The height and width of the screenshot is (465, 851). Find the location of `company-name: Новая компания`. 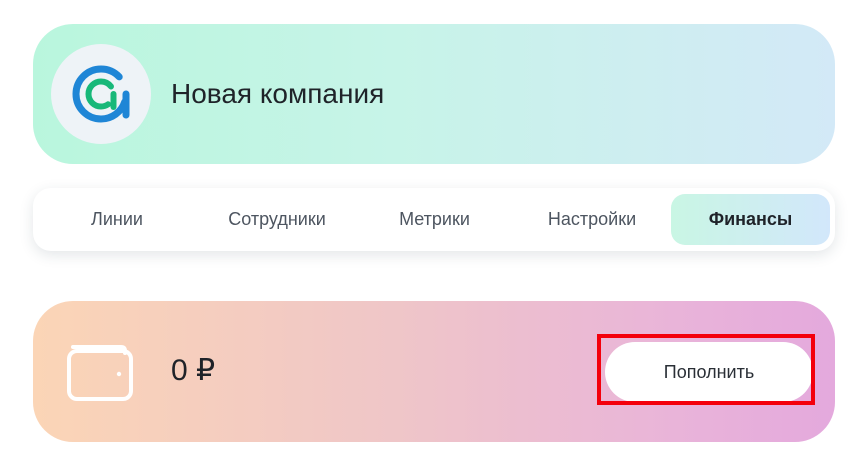

company-name: Новая компания is located at coordinates (278, 93).